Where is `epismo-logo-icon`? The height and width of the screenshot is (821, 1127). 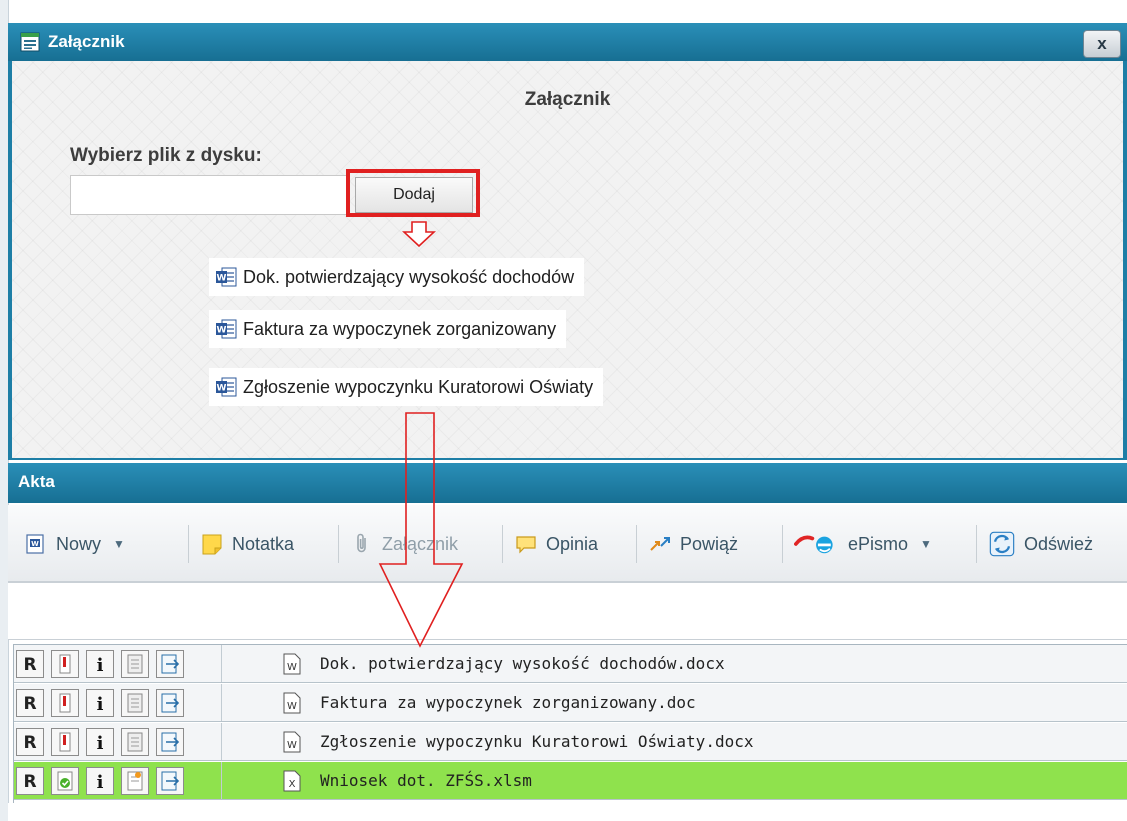
epismo-logo-icon is located at coordinates (813, 544).